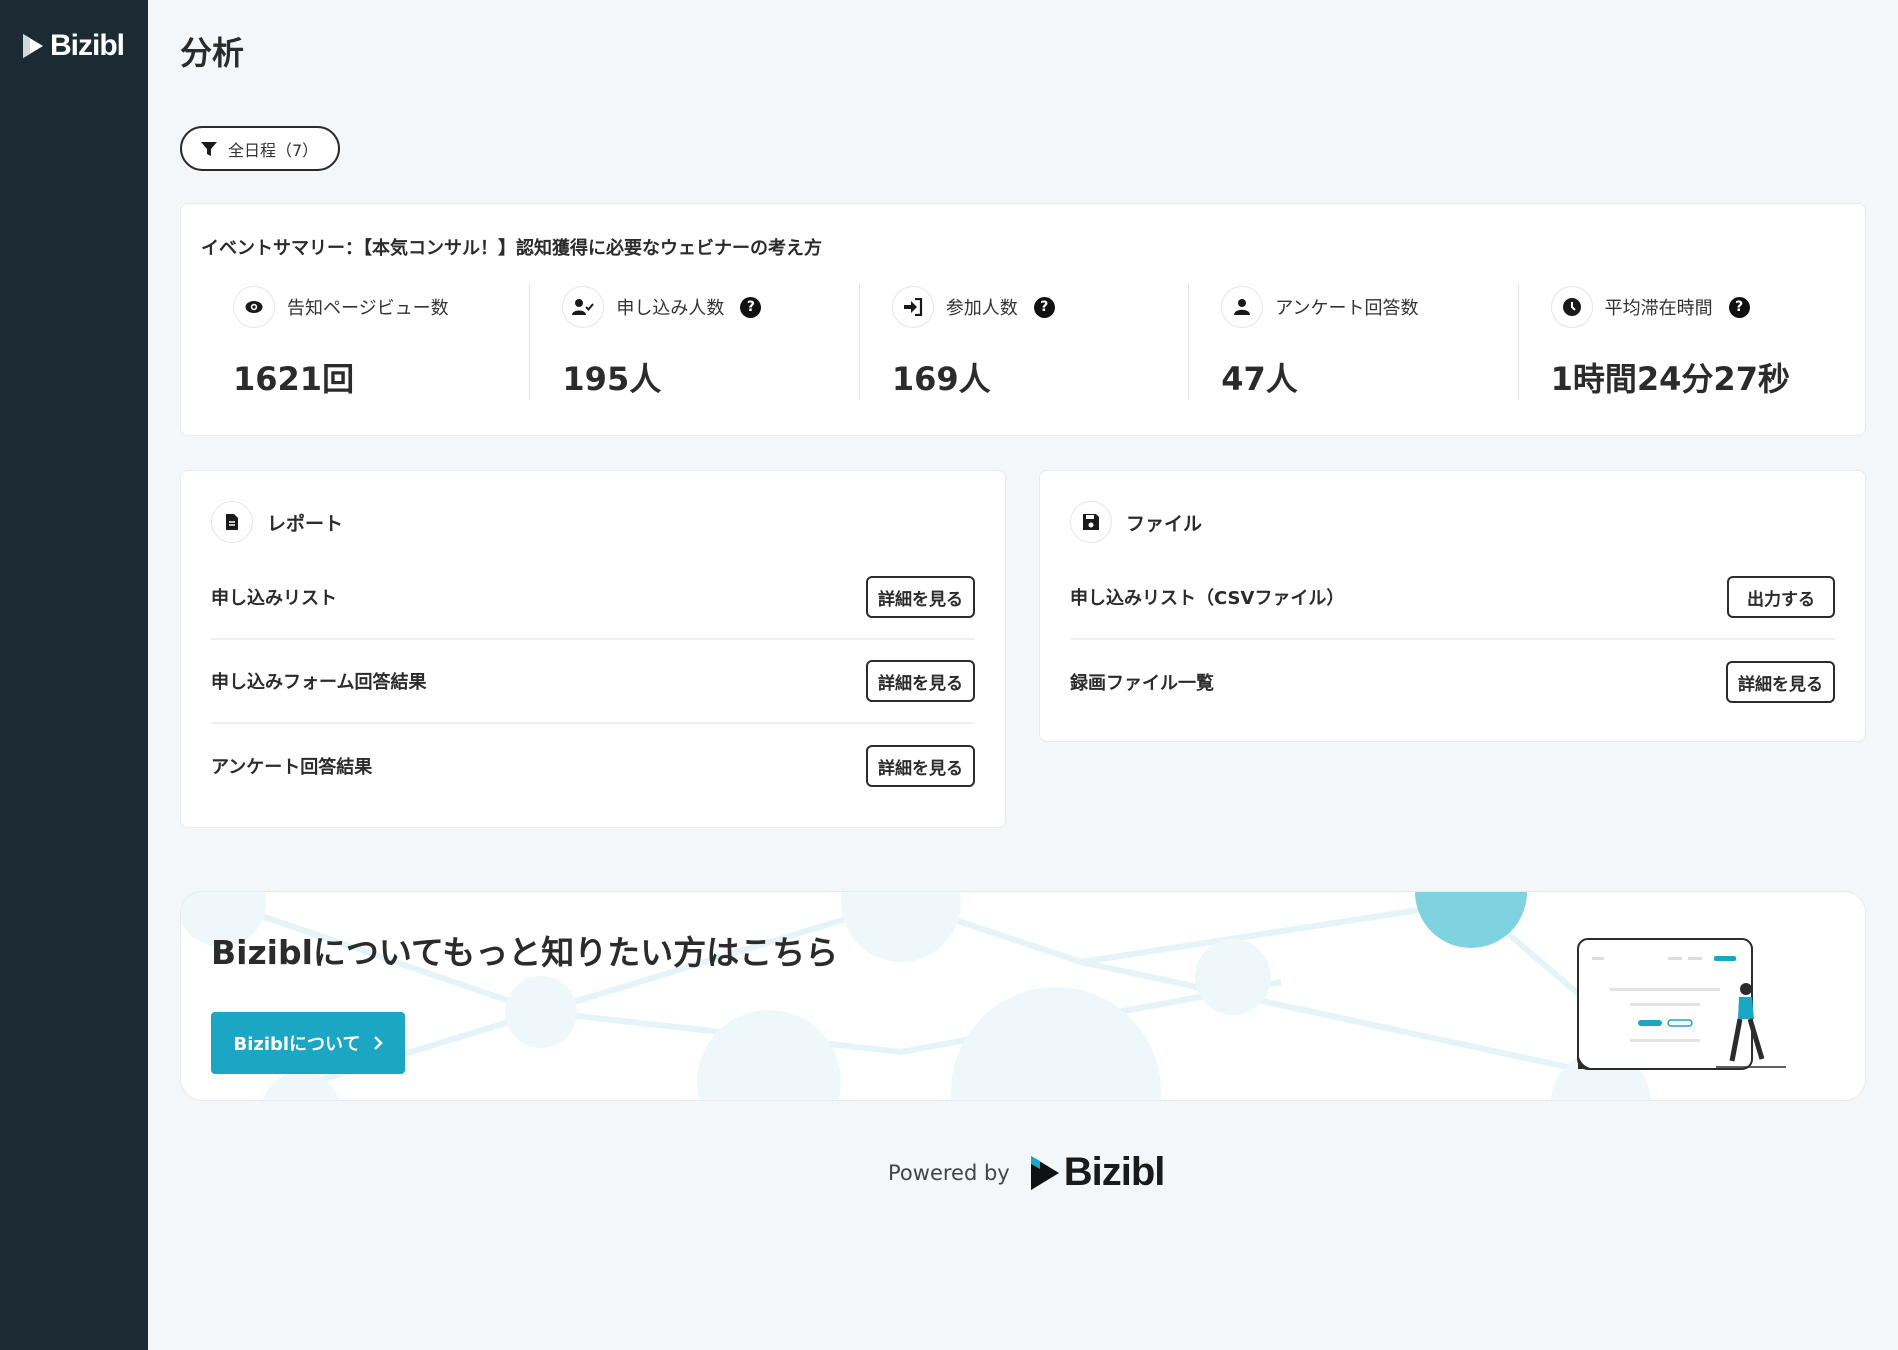 This screenshot has width=1898, height=1350. Describe the element at coordinates (378, 1043) in the screenshot. I see `chevron-right-icon` at that location.